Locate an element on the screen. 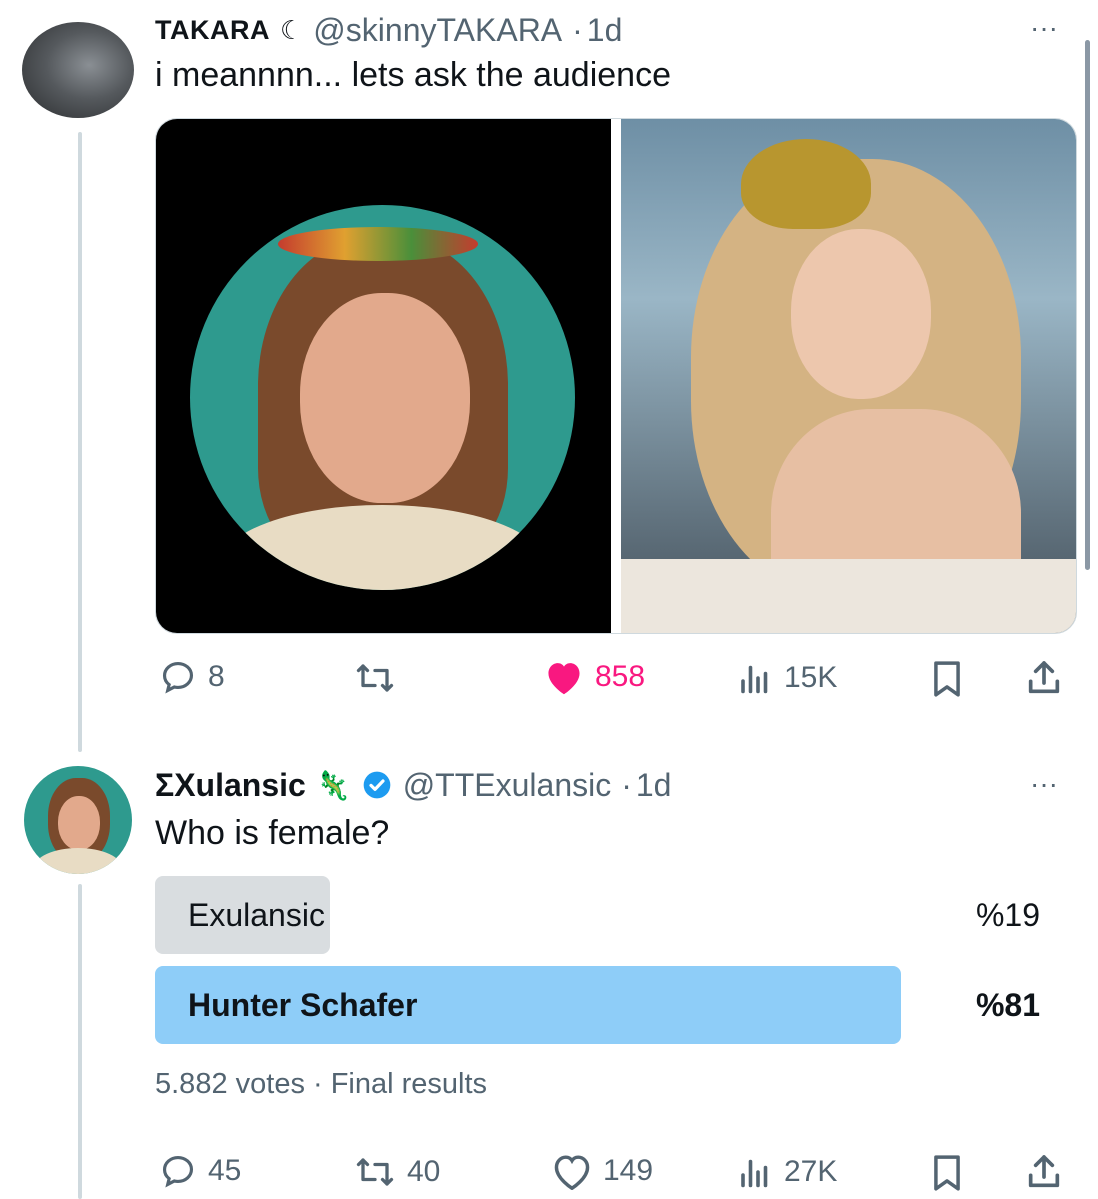 The height and width of the screenshot is (1199, 1098). reply-button: 8 is located at coordinates (191, 677).